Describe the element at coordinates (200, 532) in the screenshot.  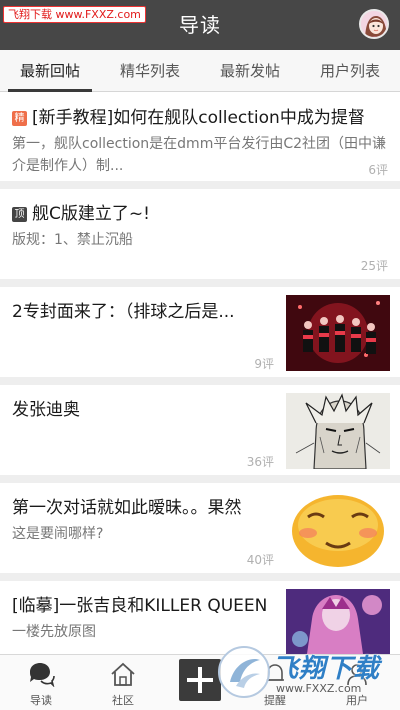
I see `list-item: 第一次对话就如此暧昧。。果然 这是要闹哪样? 40评` at that location.